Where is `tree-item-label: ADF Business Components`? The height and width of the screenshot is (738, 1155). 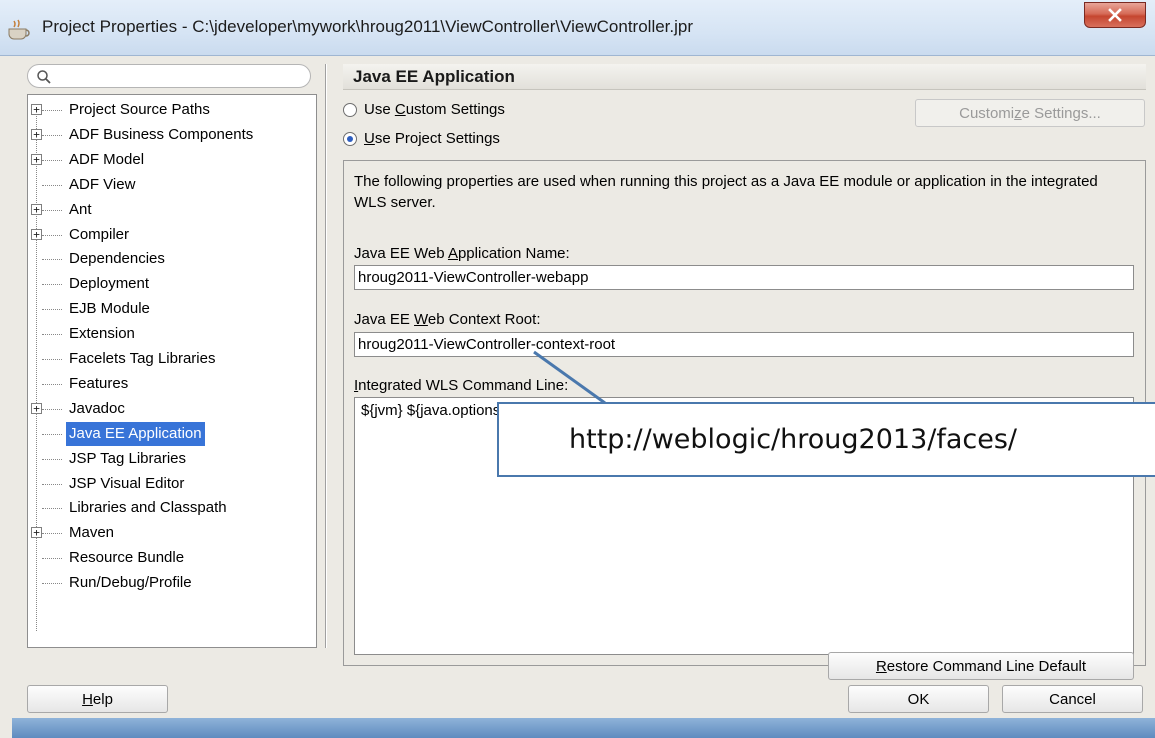
tree-item-label: ADF Business Components is located at coordinates (161, 134).